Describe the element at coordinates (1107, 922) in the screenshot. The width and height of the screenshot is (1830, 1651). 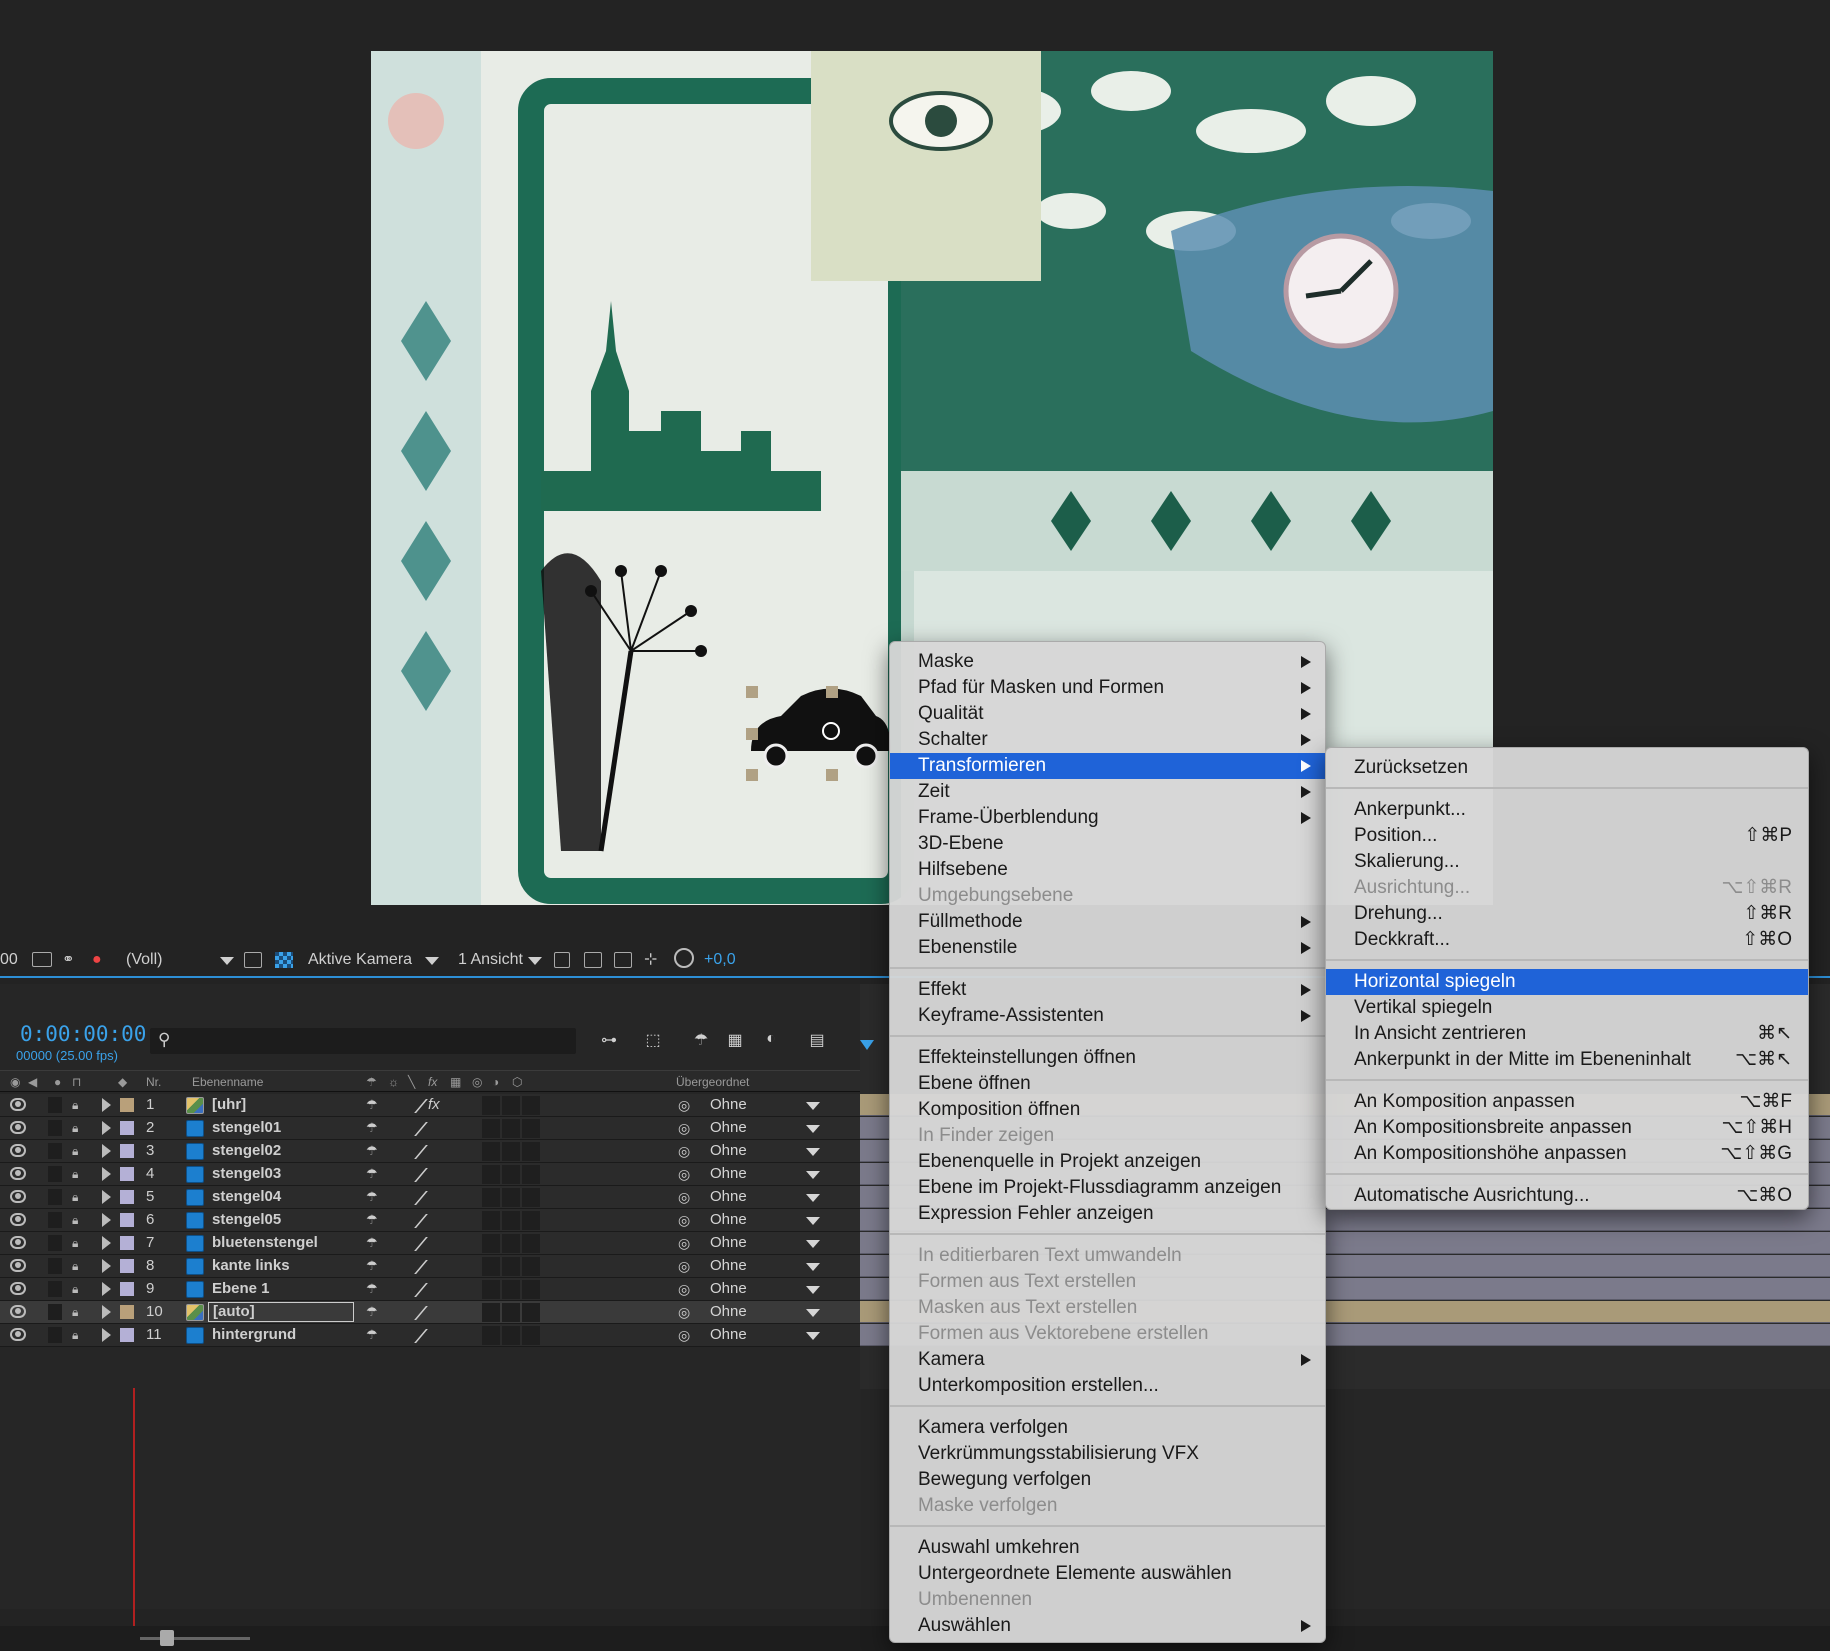
I see `menu-item-fuellmethode: Füllmethode` at that location.